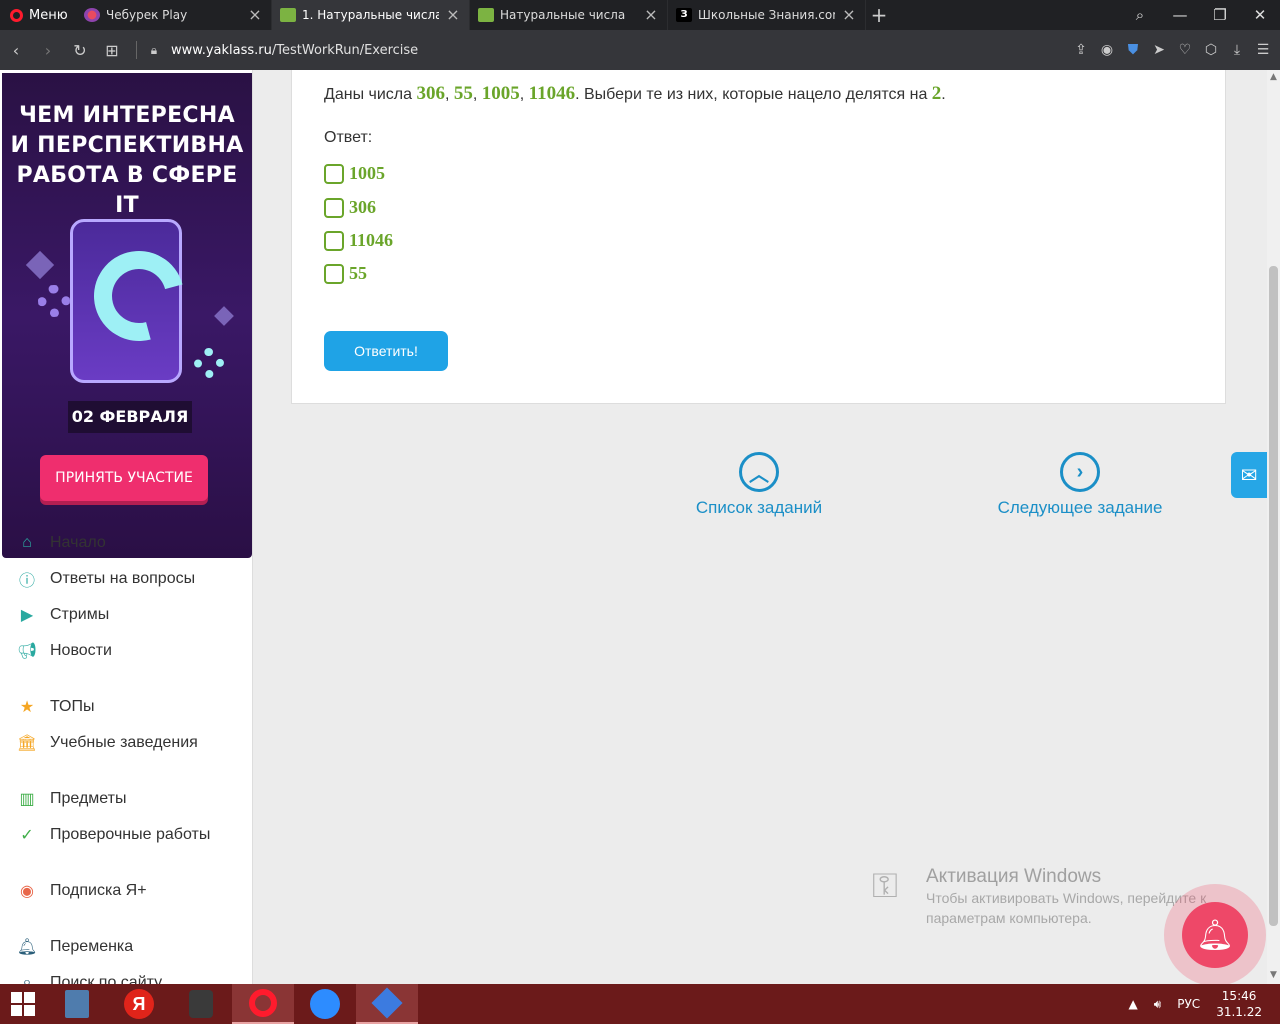  I want to click on tab-cheburek-play: Чебурек Play ×, so click(174, 15).